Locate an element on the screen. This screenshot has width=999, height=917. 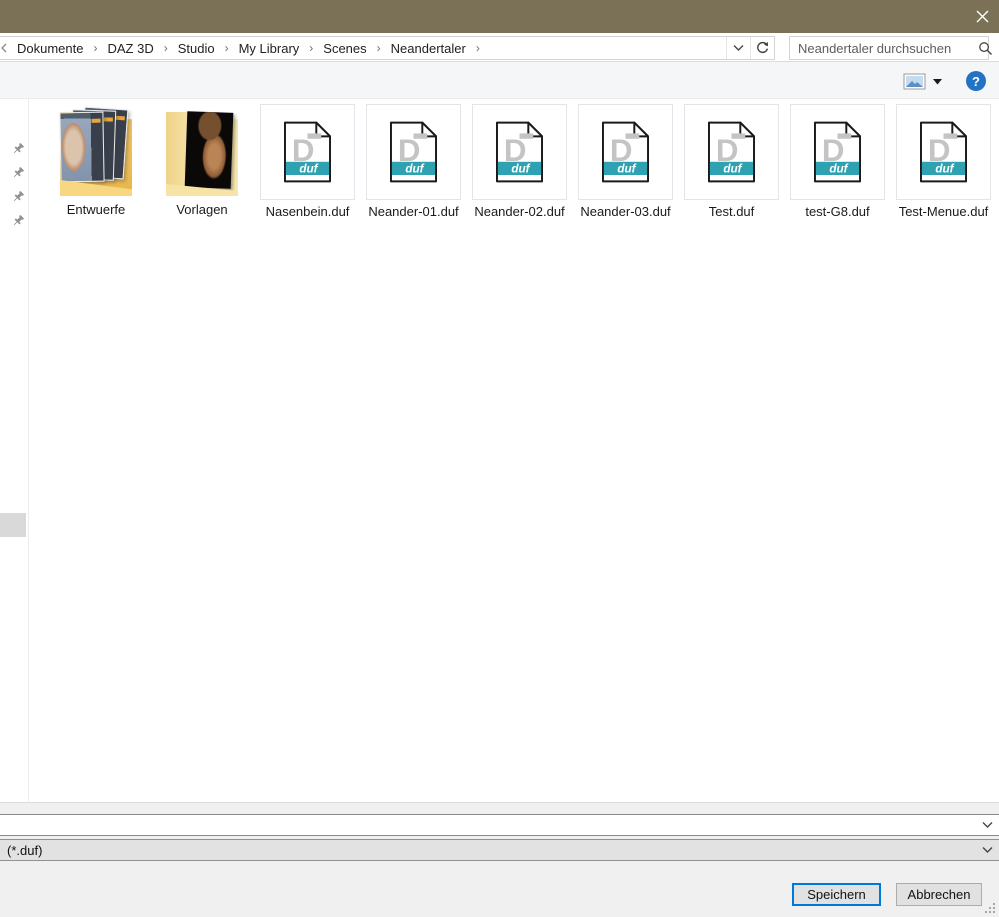
file-label: Neander-03.duf is located at coordinates (625, 211).